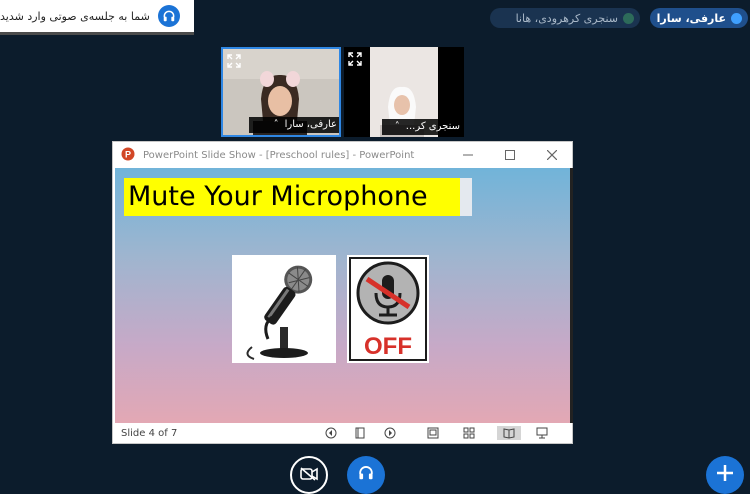  Describe the element at coordinates (294, 125) in the screenshot. I see `video-name-label: عارفی، سارا ˄` at that location.